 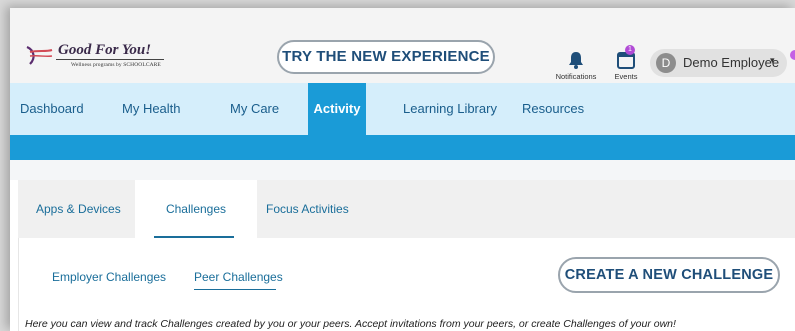 I want to click on tab-challenges: Challenges, so click(x=196, y=209).